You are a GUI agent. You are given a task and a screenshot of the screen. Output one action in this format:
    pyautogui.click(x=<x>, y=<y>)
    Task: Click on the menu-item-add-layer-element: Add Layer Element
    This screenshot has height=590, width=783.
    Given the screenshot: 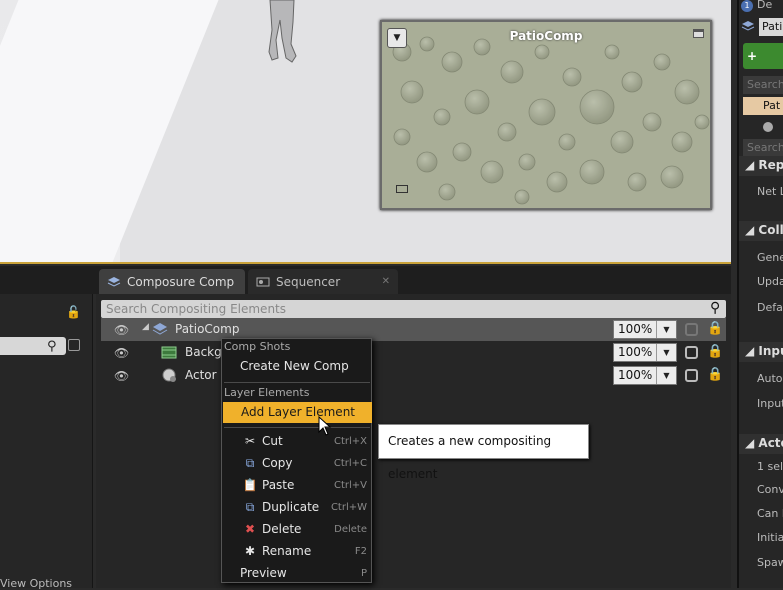 What is the action you would take?
    pyautogui.click(x=297, y=412)
    